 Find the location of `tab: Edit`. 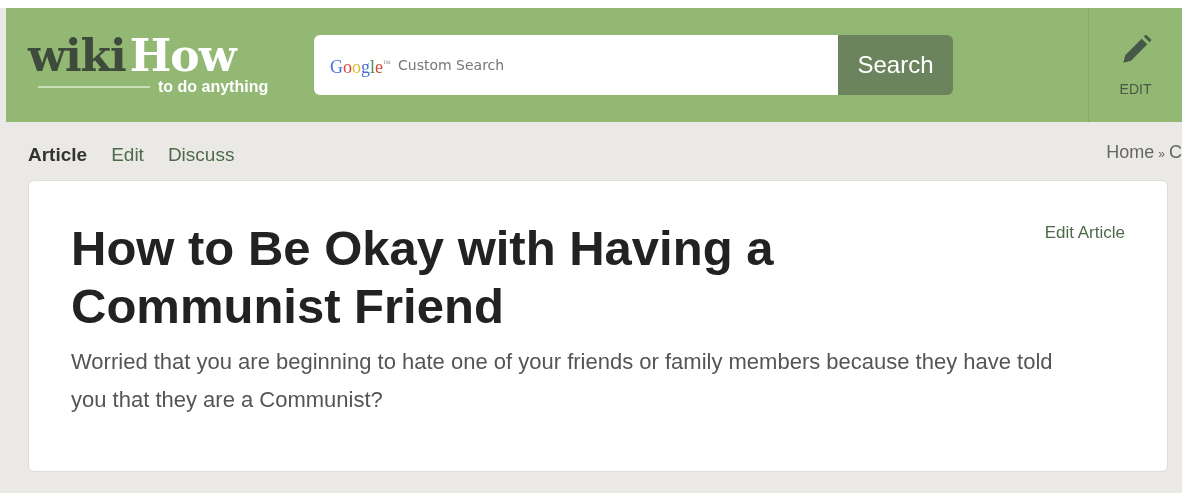

tab: Edit is located at coordinates (127, 155).